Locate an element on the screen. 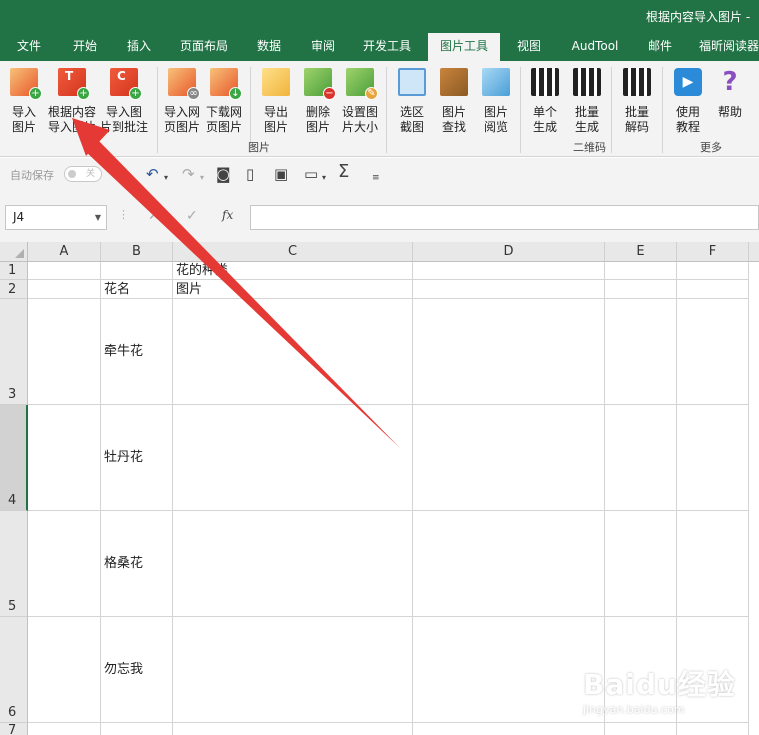 The width and height of the screenshot is (759, 735). redo-icon: ↷ is located at coordinates (188, 174).